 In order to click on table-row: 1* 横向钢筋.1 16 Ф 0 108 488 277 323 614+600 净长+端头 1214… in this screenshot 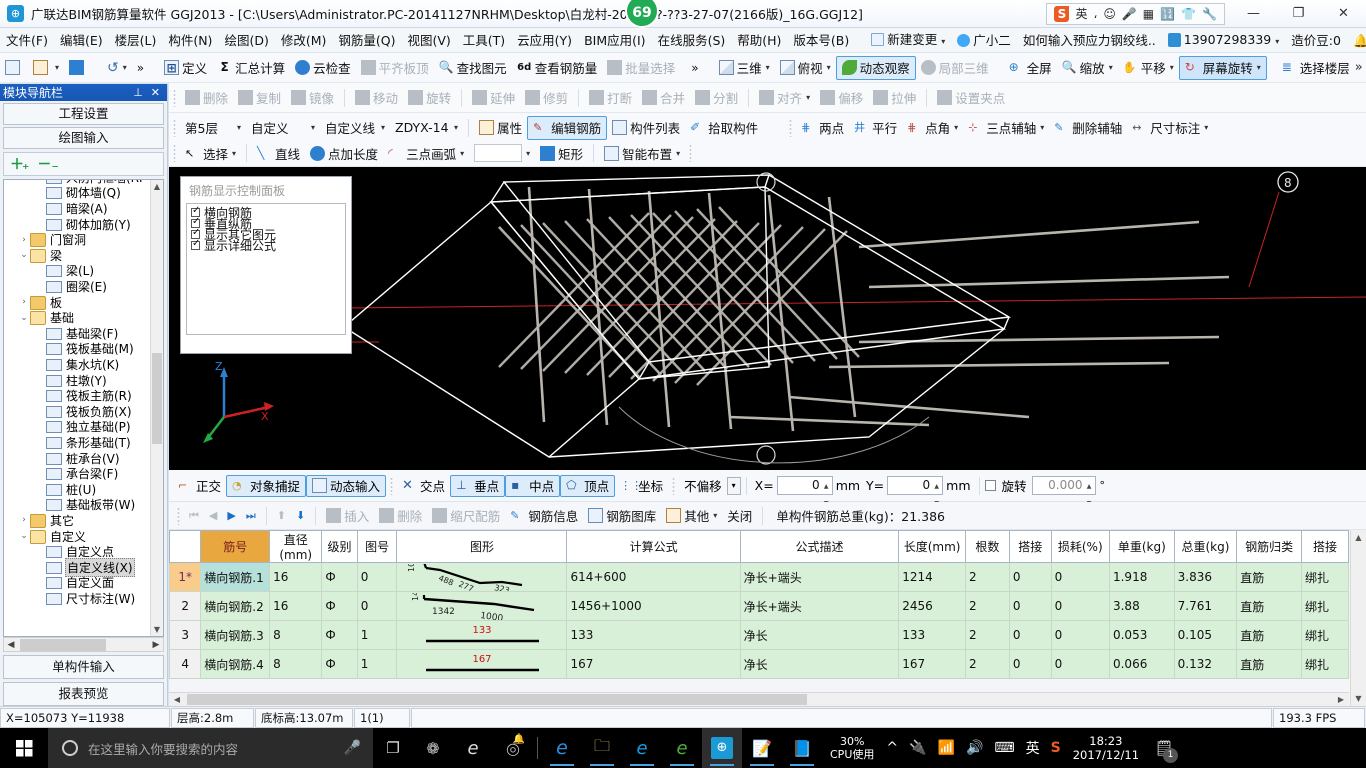, I will do `click(759, 577)`.